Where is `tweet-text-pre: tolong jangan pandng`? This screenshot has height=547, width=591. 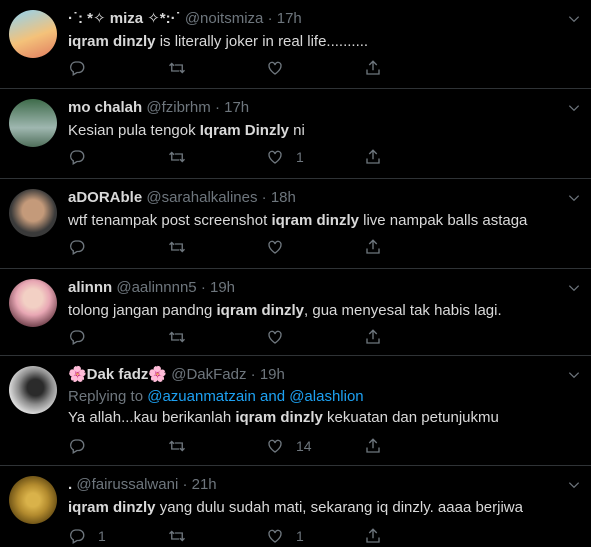 tweet-text-pre: tolong jangan pandng is located at coordinates (142, 310).